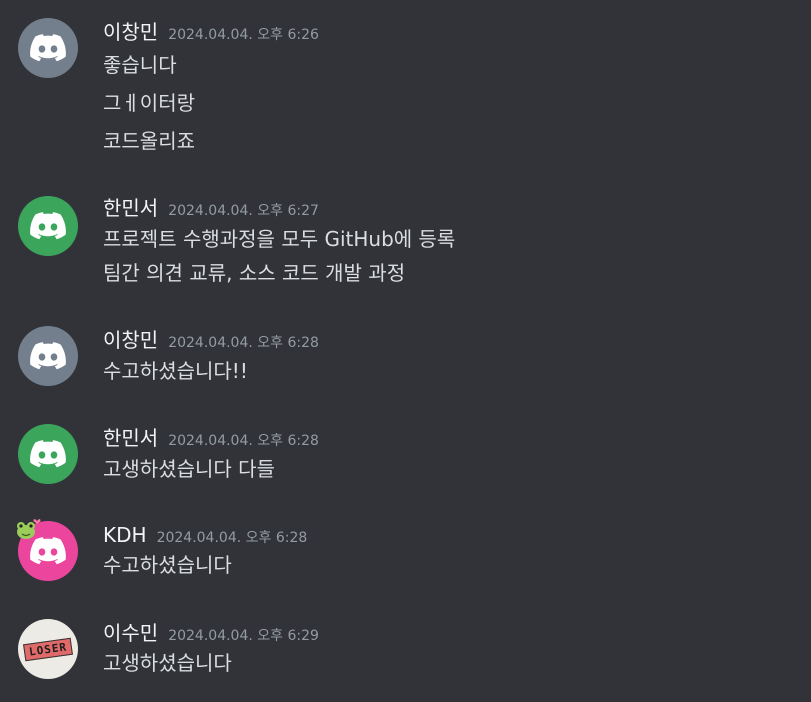  I want to click on message-header: KDH 2024.04.04. 오후 6:28, so click(205, 535).